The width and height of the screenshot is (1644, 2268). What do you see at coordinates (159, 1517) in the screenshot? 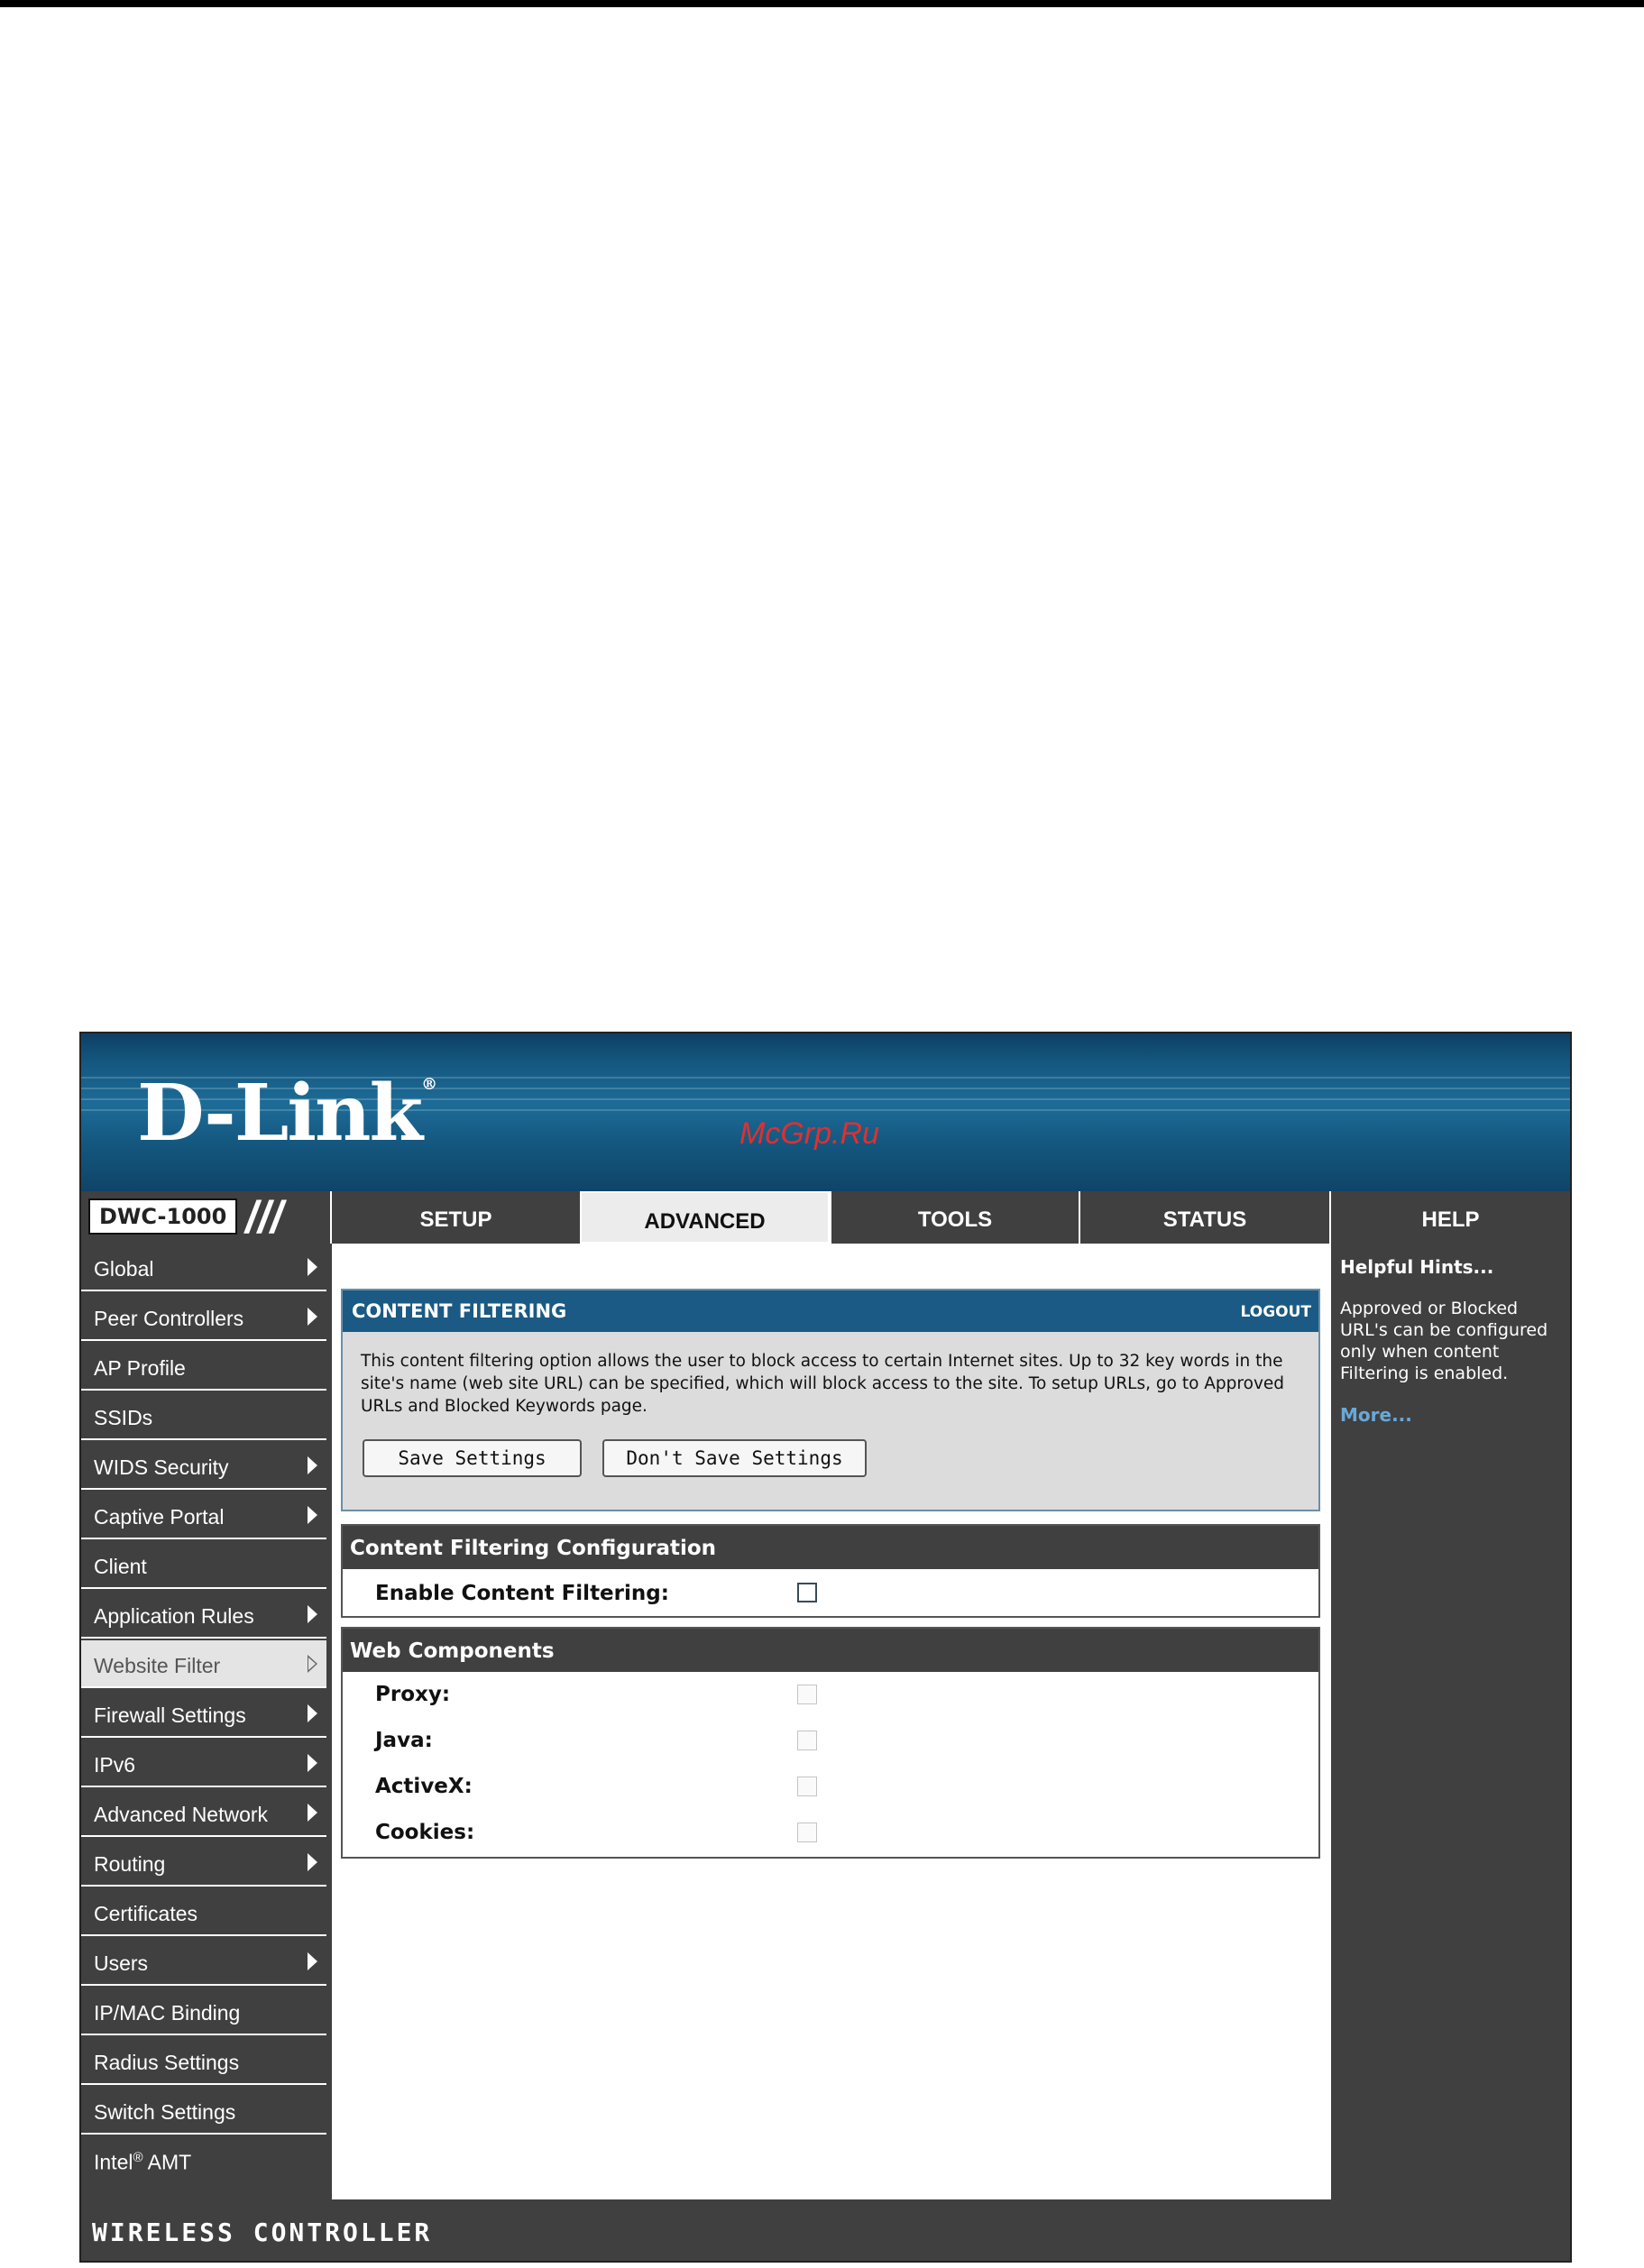
I see `sidebar-item-label: Captive Portal` at bounding box center [159, 1517].